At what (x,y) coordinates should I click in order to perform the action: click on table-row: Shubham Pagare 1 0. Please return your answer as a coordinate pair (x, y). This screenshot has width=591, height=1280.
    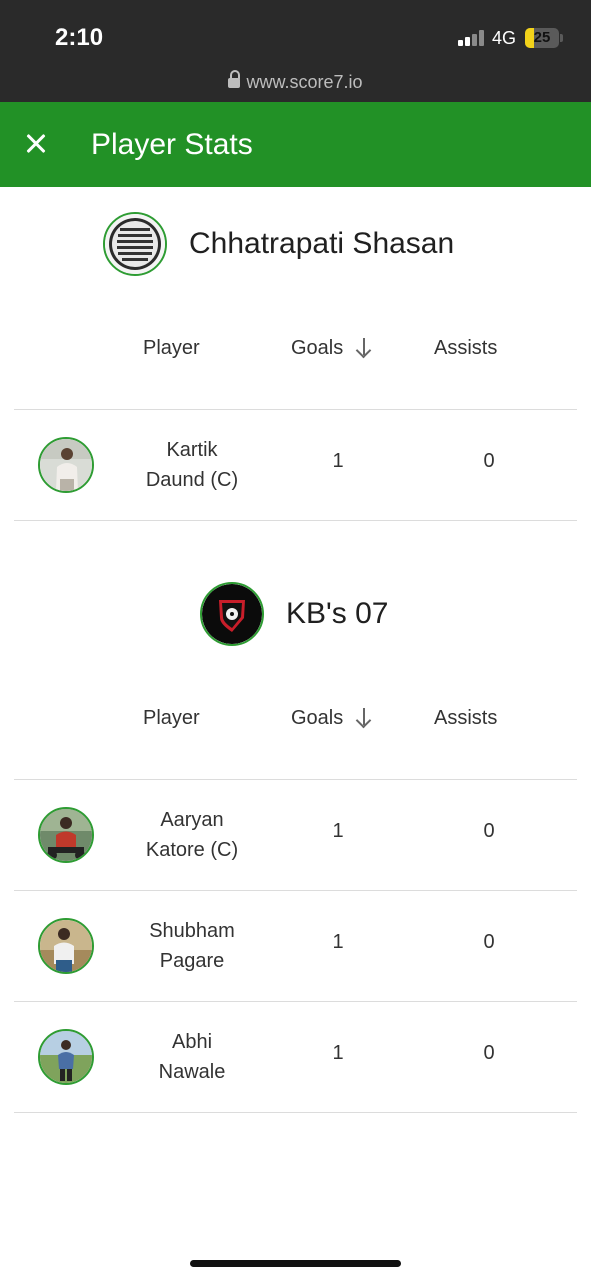
    Looking at the image, I should click on (295, 946).